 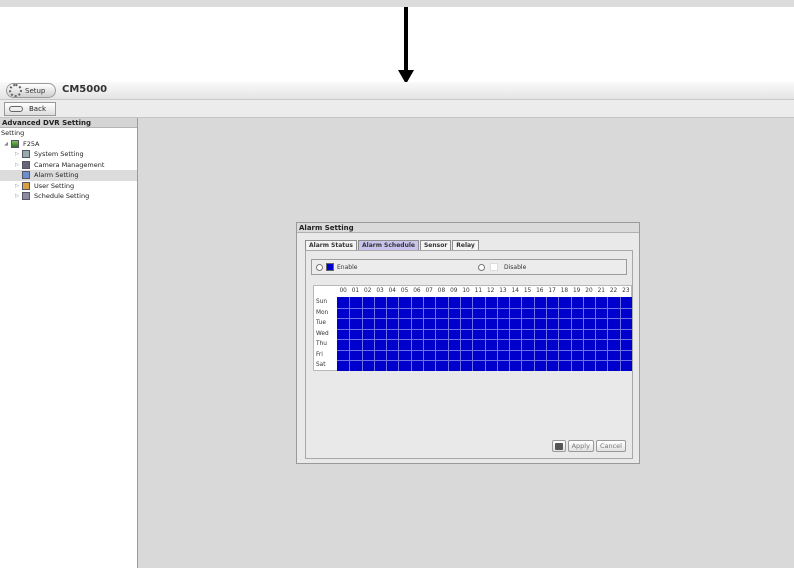 I want to click on tree-device: ◢ F25A, so click(x=68, y=144).